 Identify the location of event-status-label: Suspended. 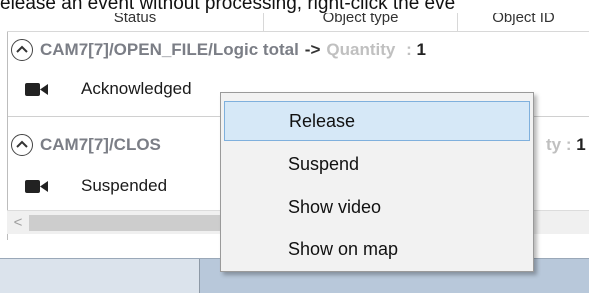
(124, 185).